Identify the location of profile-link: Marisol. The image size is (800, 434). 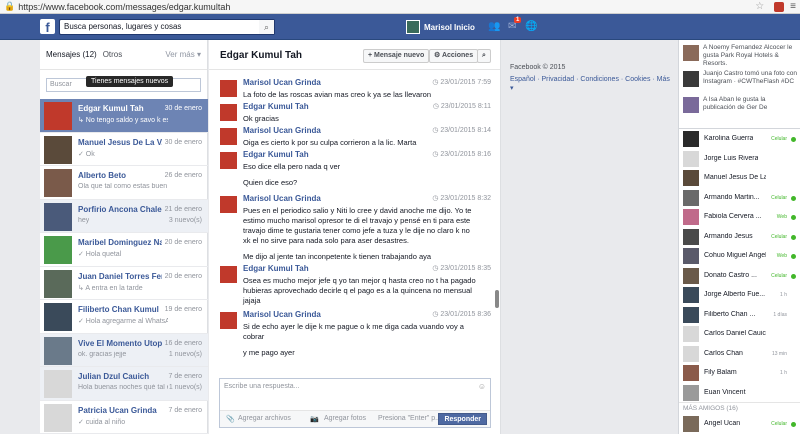
(438, 27).